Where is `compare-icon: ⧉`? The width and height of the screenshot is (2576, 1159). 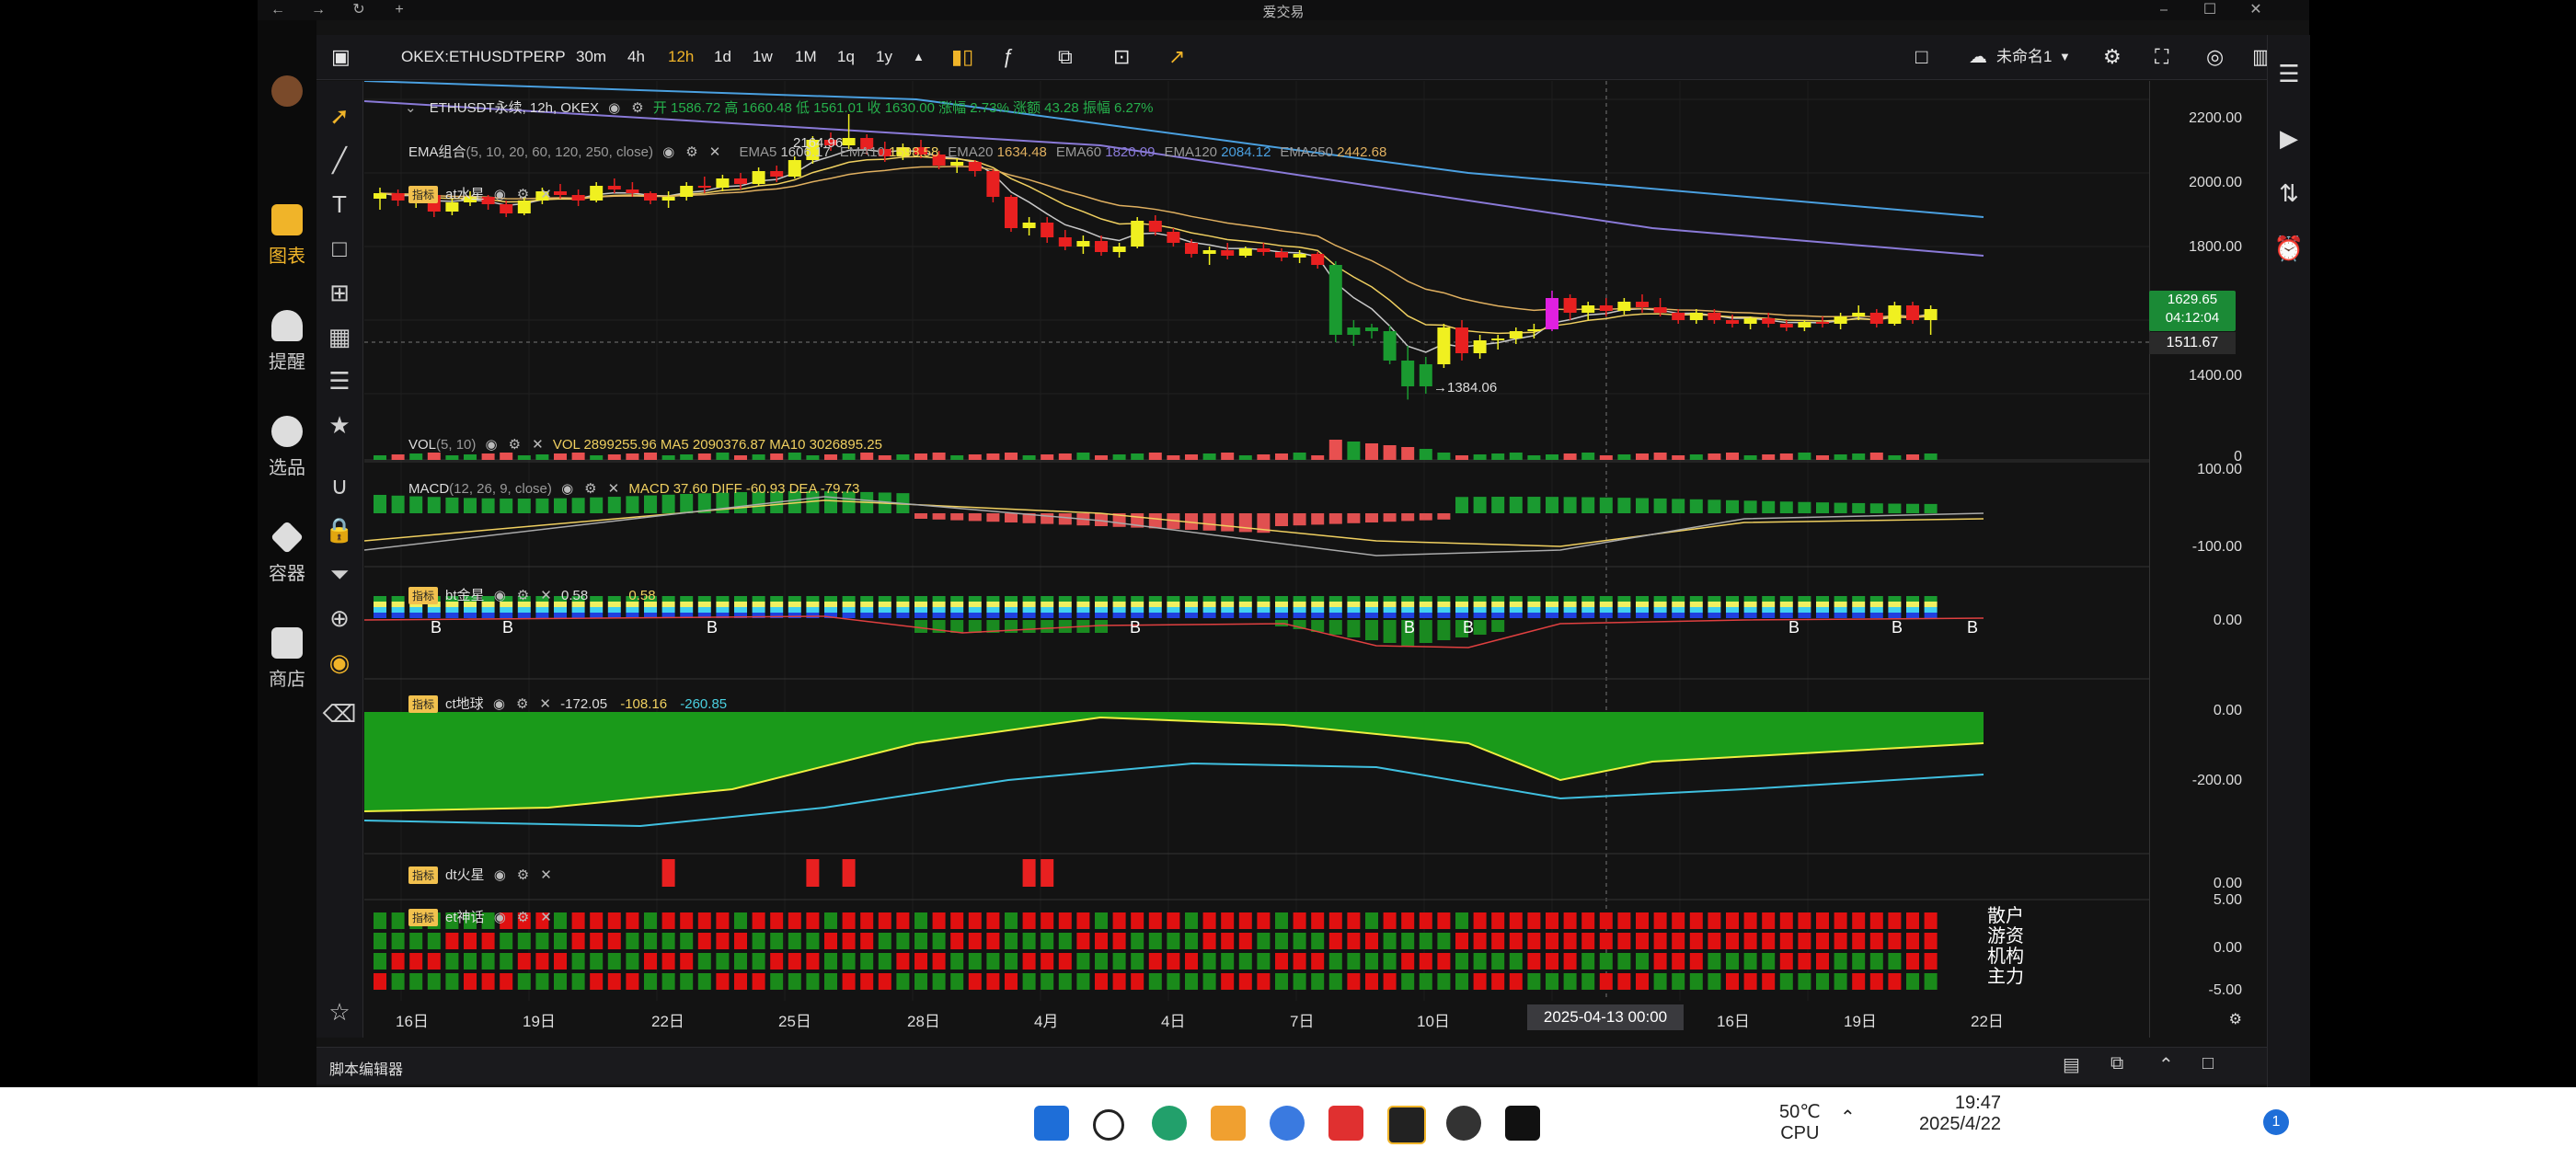 compare-icon: ⧉ is located at coordinates (1065, 57).